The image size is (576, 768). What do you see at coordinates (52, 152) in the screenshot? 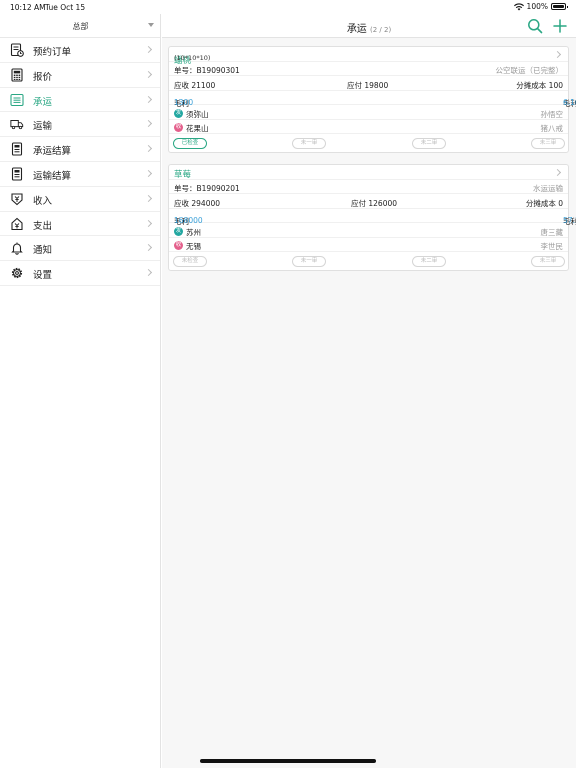
I see `sidebar-item-label: 承运结算` at bounding box center [52, 152].